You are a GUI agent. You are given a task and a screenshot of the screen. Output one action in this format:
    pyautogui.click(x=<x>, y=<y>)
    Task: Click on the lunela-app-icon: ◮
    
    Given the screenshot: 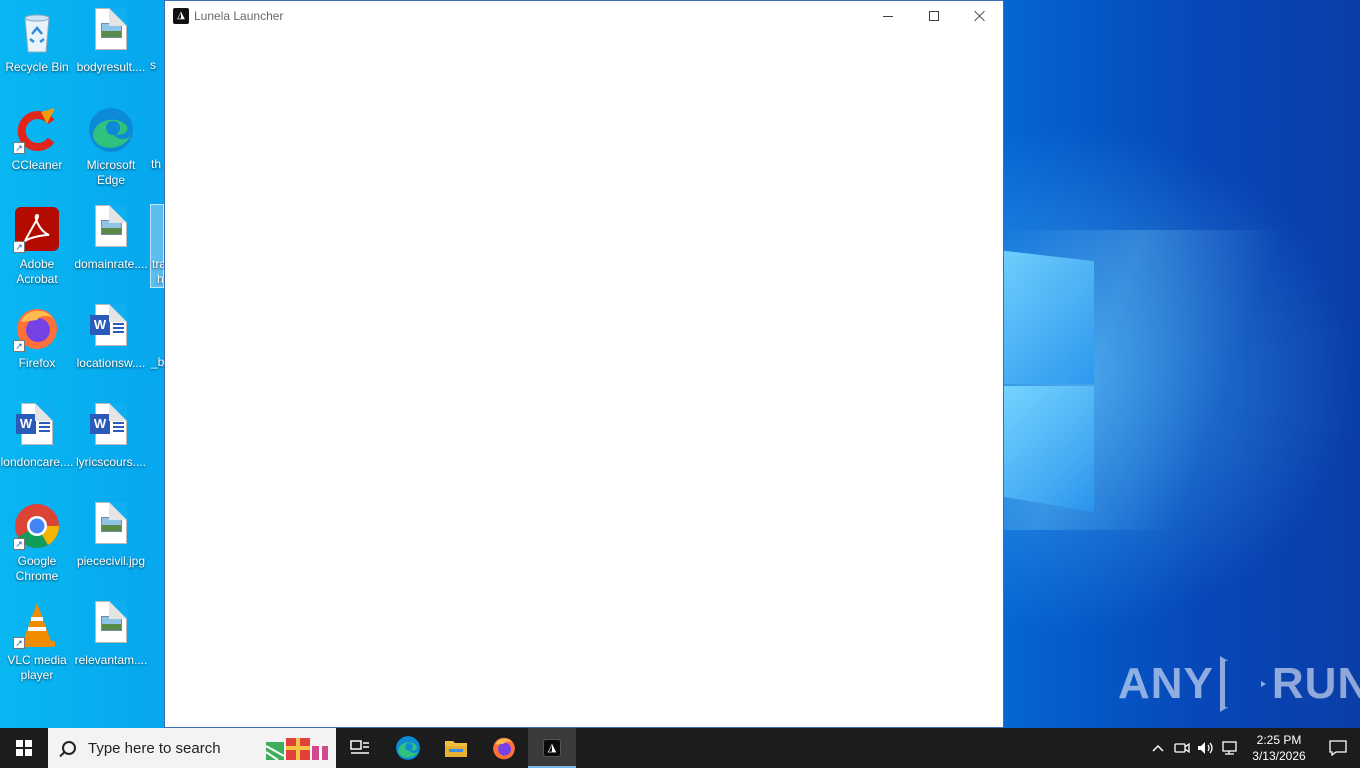 What is the action you would take?
    pyautogui.click(x=181, y=16)
    